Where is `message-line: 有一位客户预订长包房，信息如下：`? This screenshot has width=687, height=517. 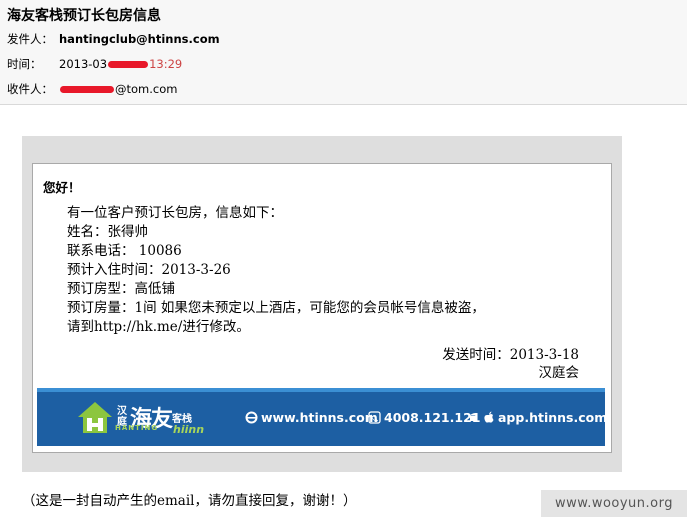
message-line: 有一位客户预订长包房，信息如下： is located at coordinates (175, 213).